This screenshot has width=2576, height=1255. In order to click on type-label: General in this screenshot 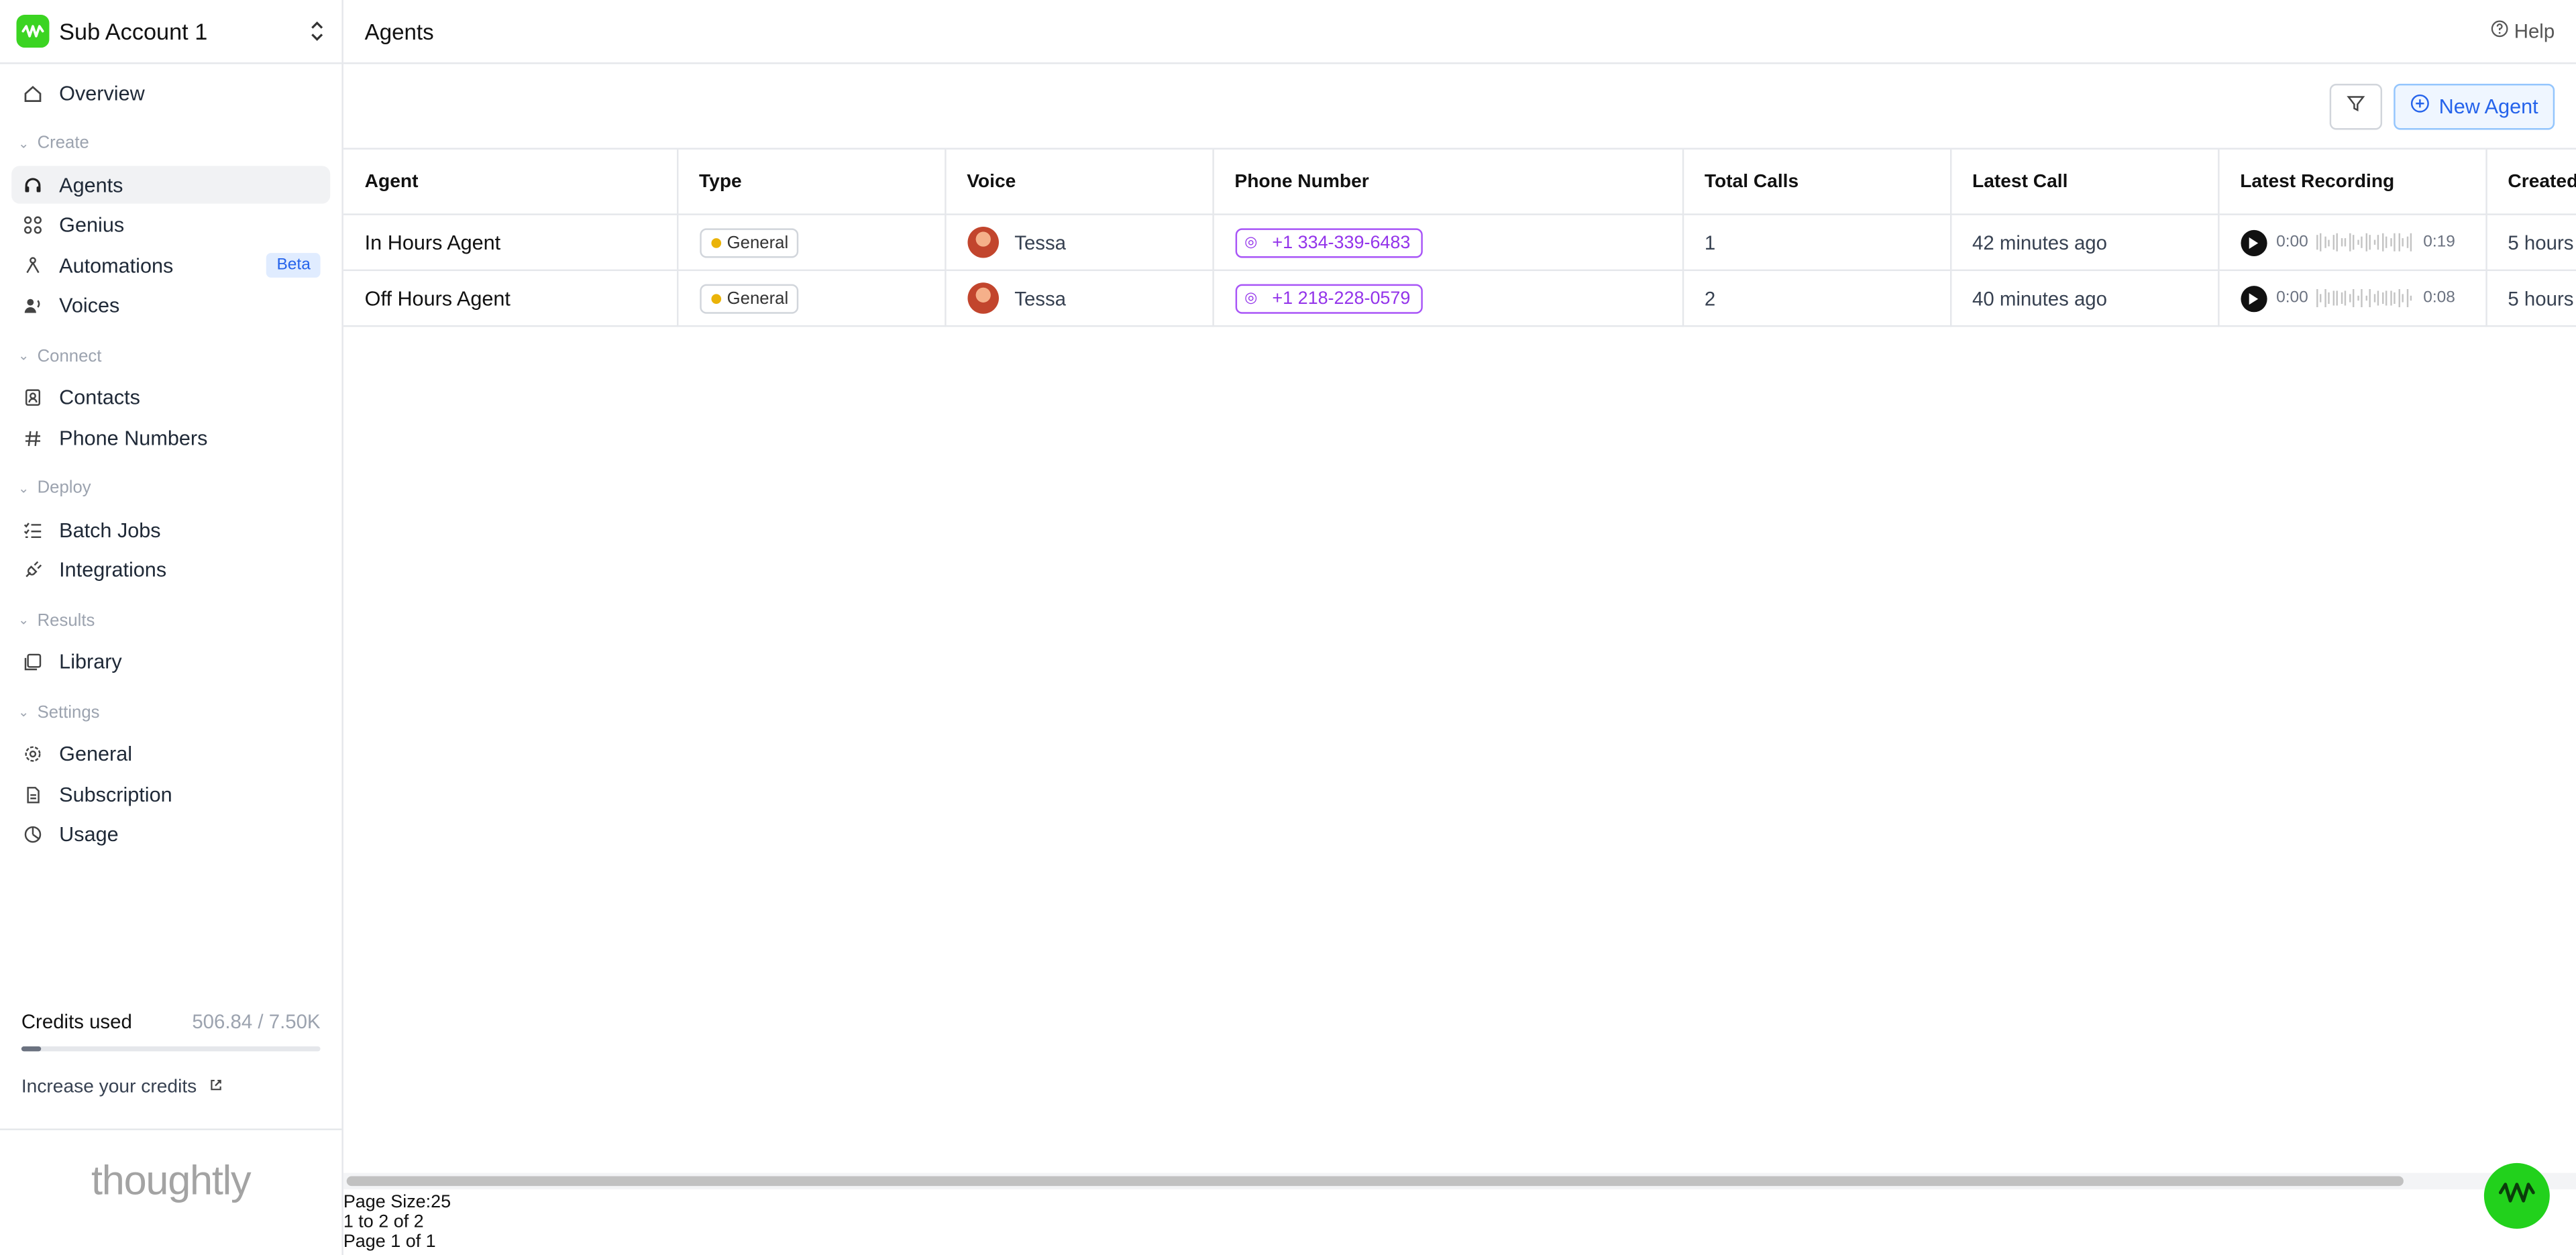, I will do `click(758, 242)`.